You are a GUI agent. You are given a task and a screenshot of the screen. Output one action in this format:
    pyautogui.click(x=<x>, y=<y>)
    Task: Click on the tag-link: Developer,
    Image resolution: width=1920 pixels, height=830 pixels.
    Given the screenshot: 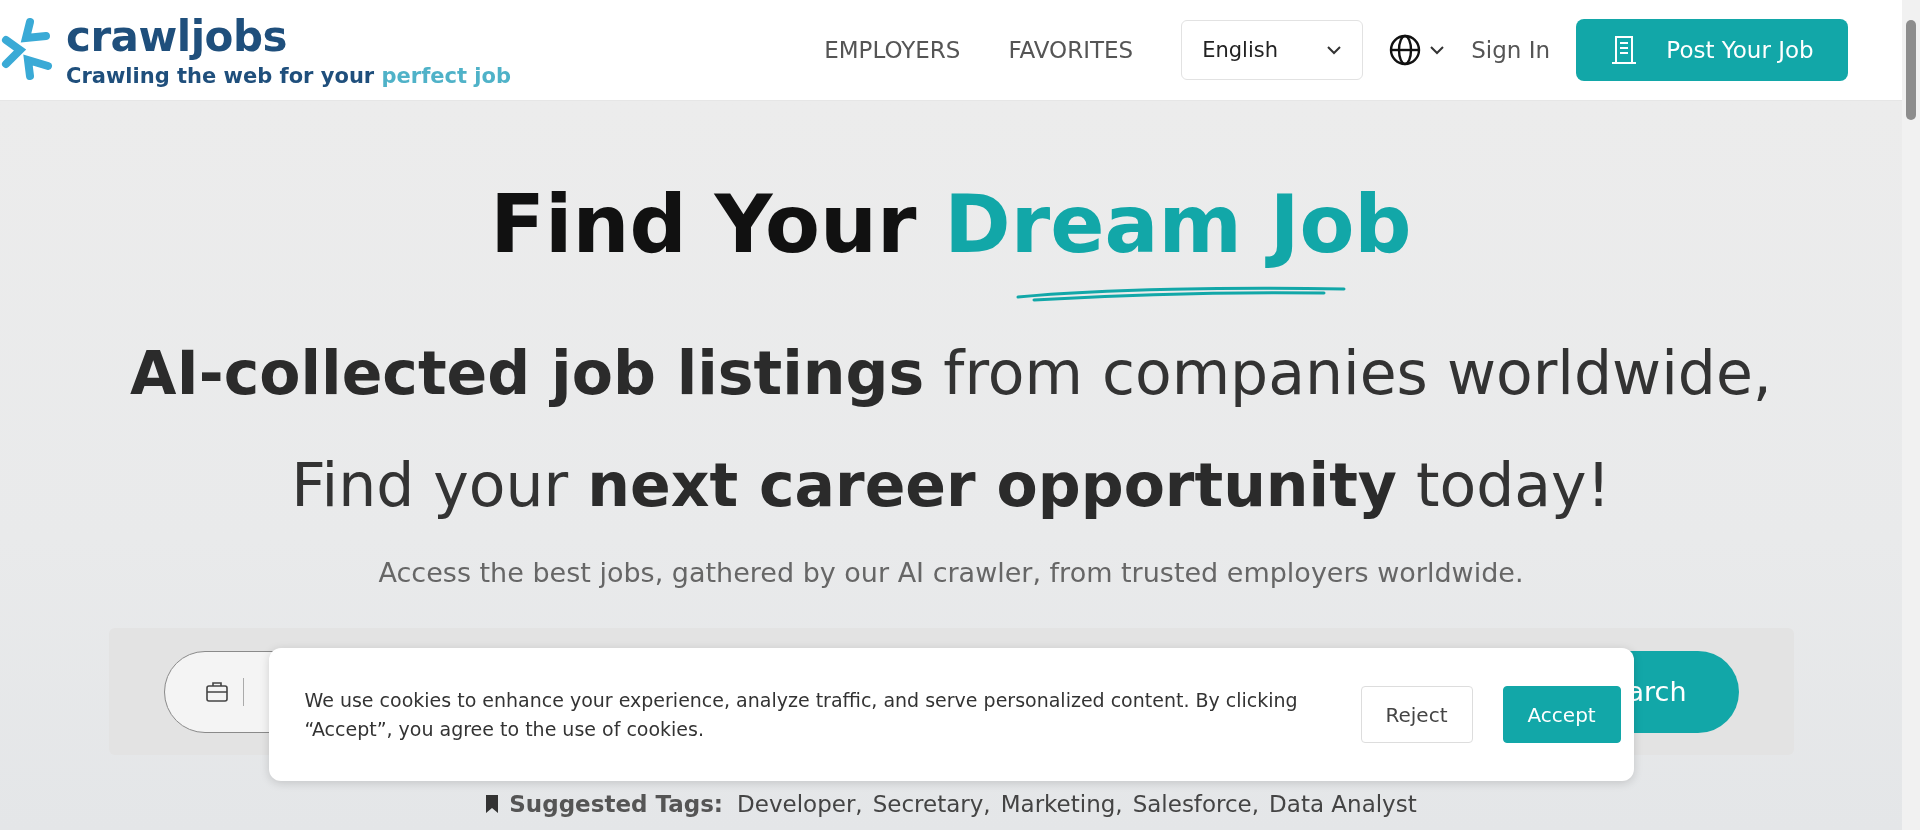 What is the action you would take?
    pyautogui.click(x=800, y=804)
    